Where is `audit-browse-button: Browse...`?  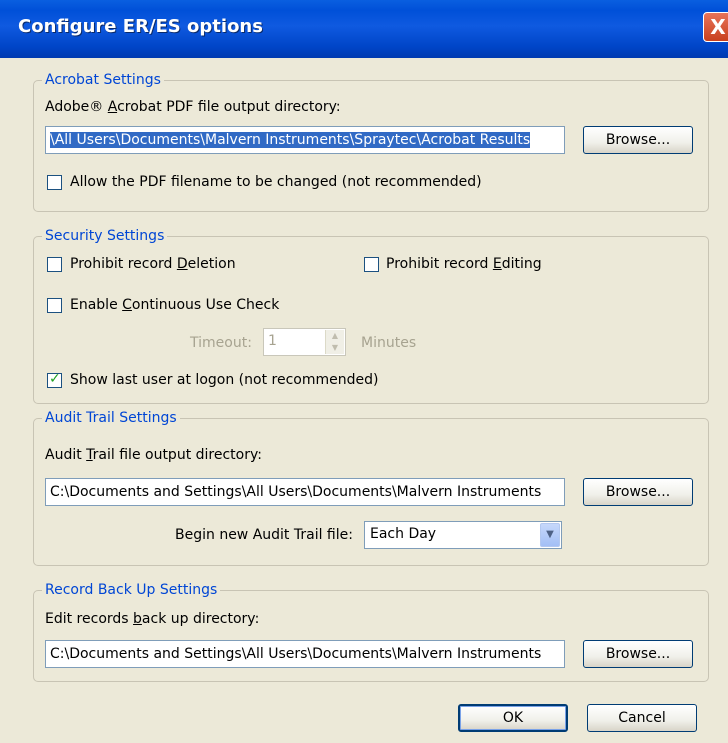
audit-browse-button: Browse... is located at coordinates (638, 492).